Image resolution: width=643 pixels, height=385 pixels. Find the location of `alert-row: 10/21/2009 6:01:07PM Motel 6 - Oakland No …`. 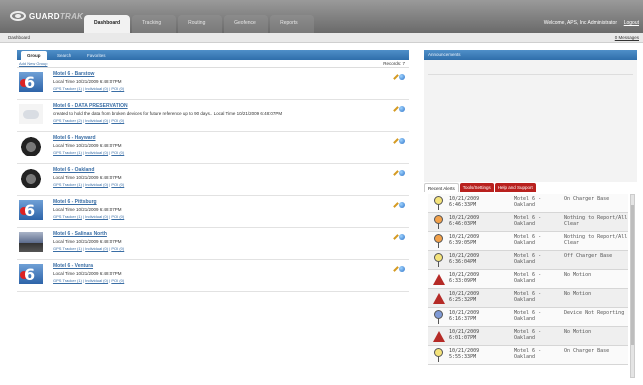

alert-row: 10/21/2009 6:01:07PM Motel 6 - Oakland No … is located at coordinates (528, 336).